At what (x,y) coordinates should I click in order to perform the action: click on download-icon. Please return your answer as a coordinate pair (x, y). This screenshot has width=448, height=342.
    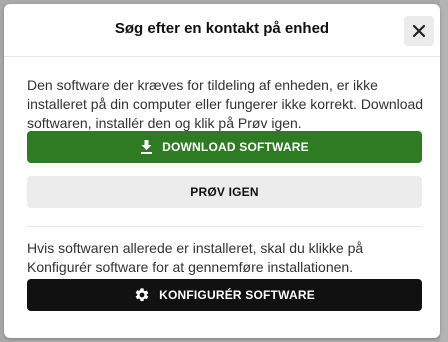
    Looking at the image, I should click on (147, 147).